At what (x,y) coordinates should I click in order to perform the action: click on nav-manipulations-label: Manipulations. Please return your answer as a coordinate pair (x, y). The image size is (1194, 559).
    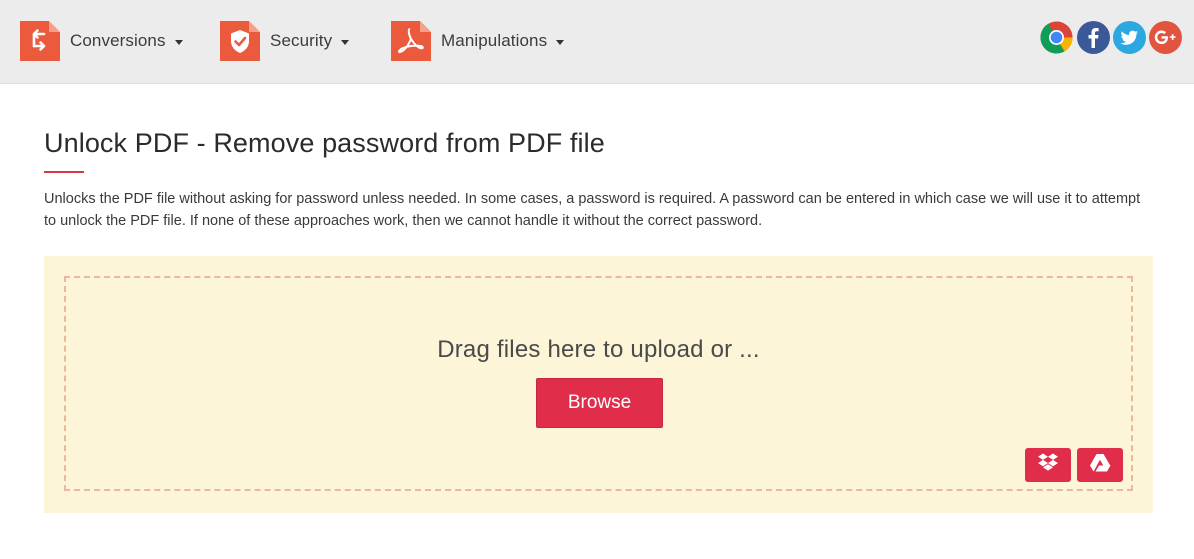
    Looking at the image, I should click on (494, 40).